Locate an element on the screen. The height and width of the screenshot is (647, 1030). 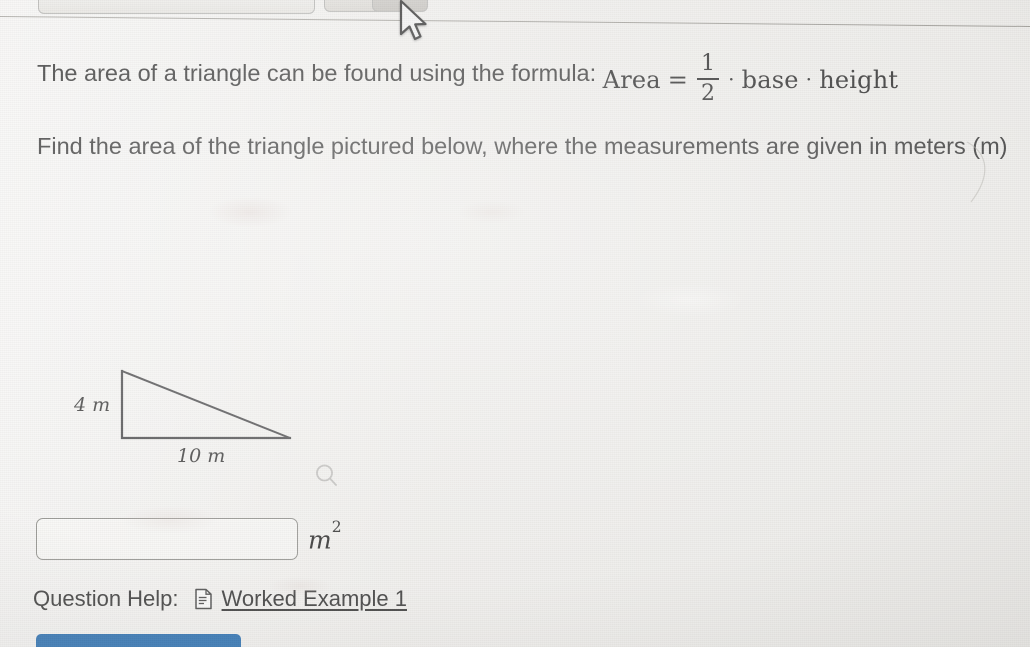
formula-base-term: base is located at coordinates (770, 80).